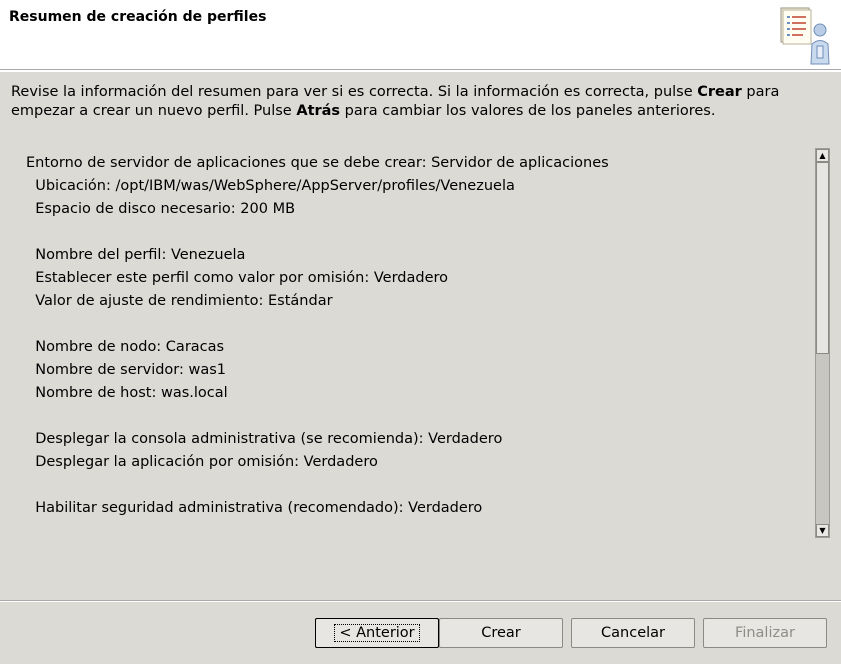 This screenshot has width=841, height=664. I want to click on back-button-label: < Anterior, so click(377, 633).